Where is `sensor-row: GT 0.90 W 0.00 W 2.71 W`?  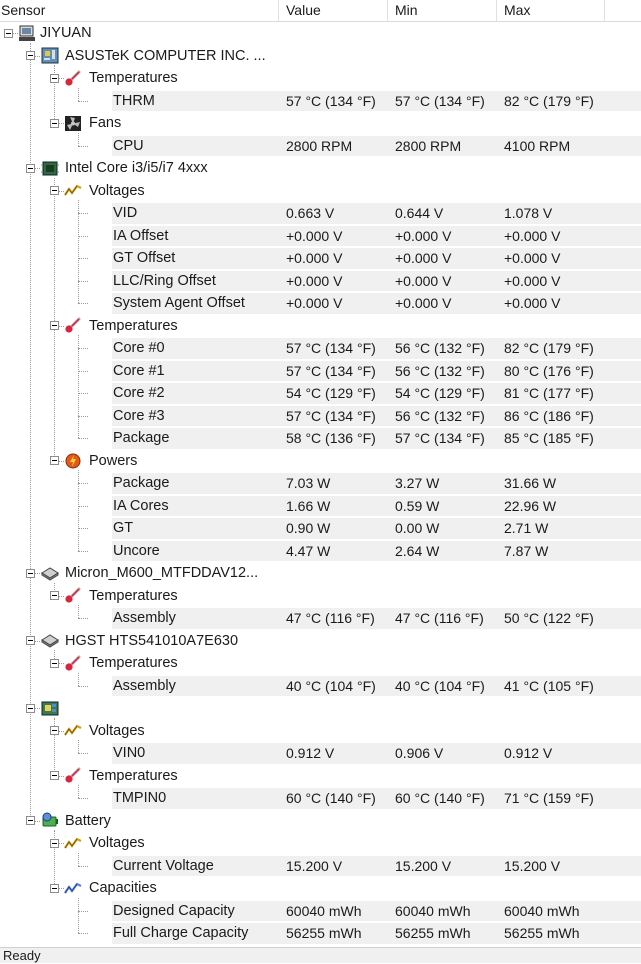 sensor-row: GT 0.90 W 0.00 W 2.71 W is located at coordinates (320, 528).